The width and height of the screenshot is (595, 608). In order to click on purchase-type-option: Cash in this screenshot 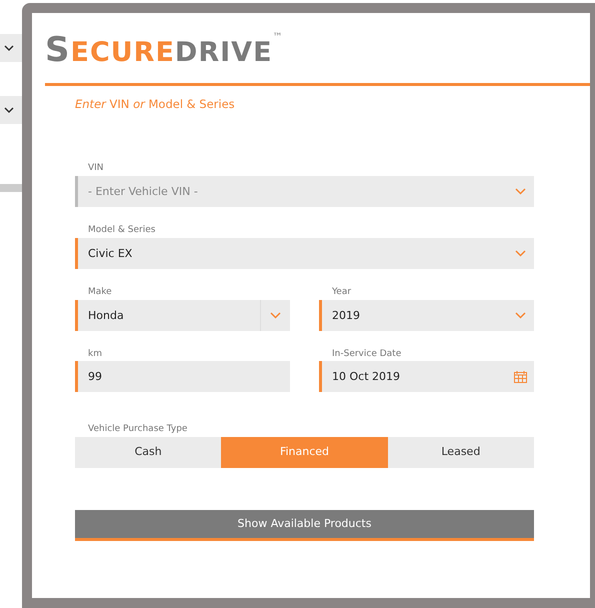, I will do `click(148, 452)`.